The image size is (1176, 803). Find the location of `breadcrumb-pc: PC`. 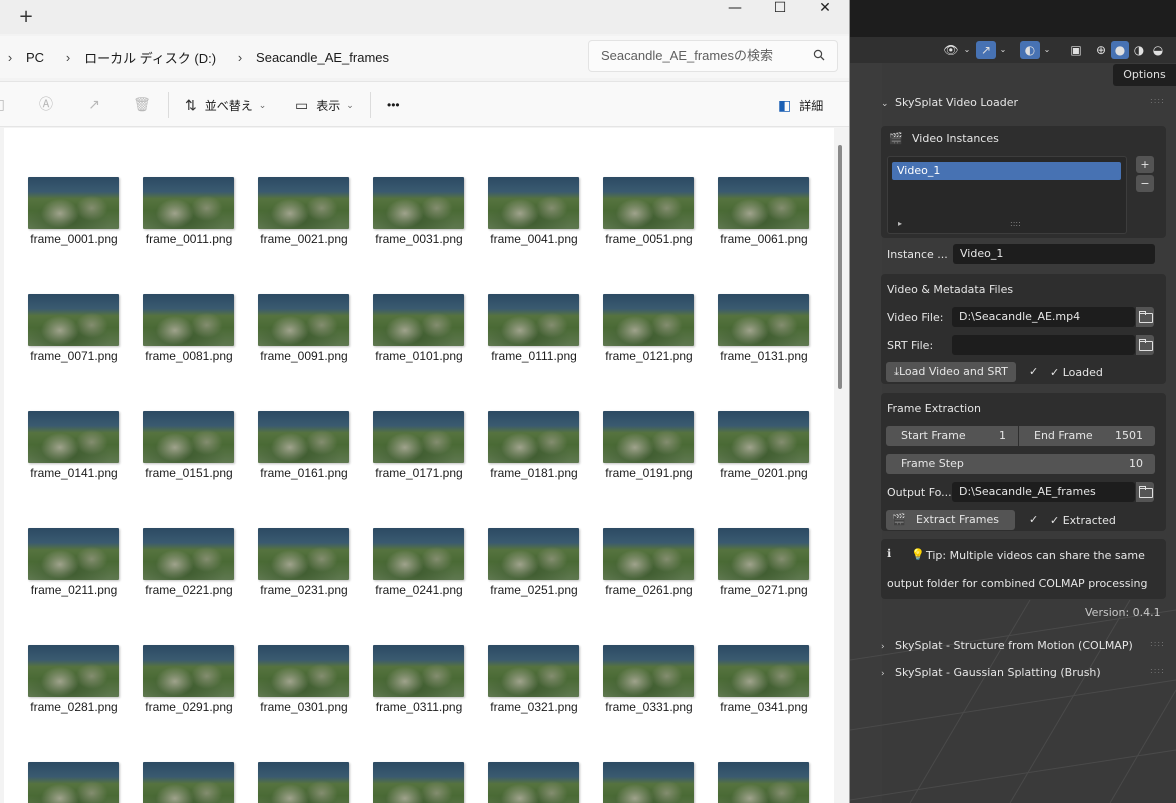

breadcrumb-pc: PC is located at coordinates (35, 57).